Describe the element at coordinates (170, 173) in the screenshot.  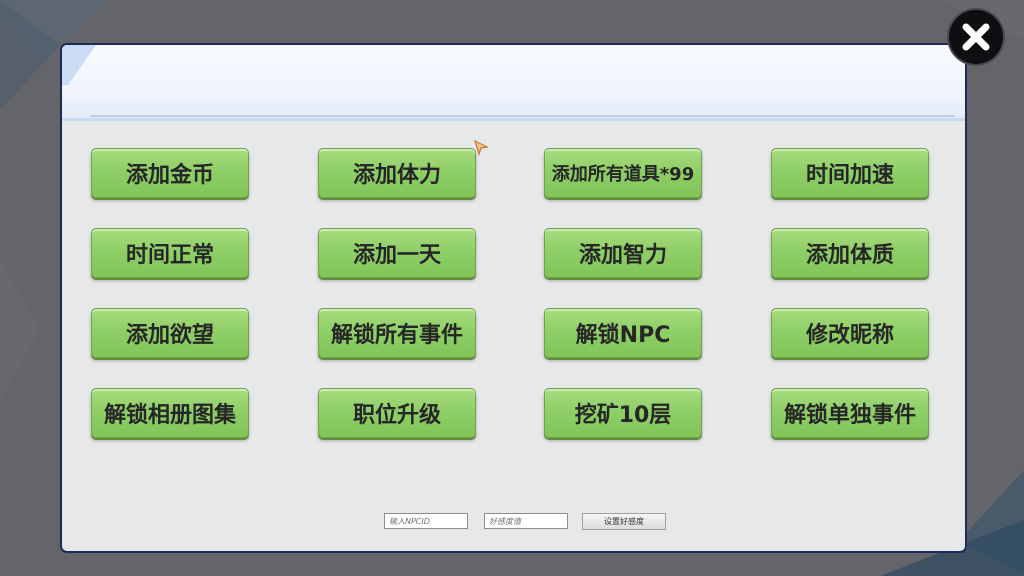
I see `action-button: 添加金币` at that location.